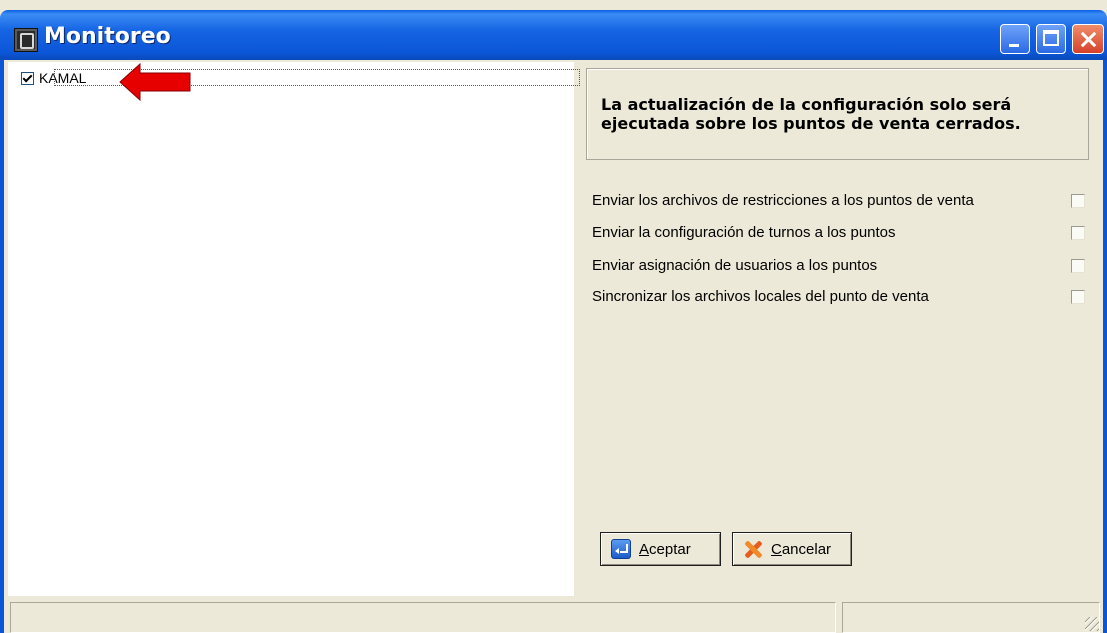 The height and width of the screenshot is (633, 1107). I want to click on window-border-left, so click(2, 346).